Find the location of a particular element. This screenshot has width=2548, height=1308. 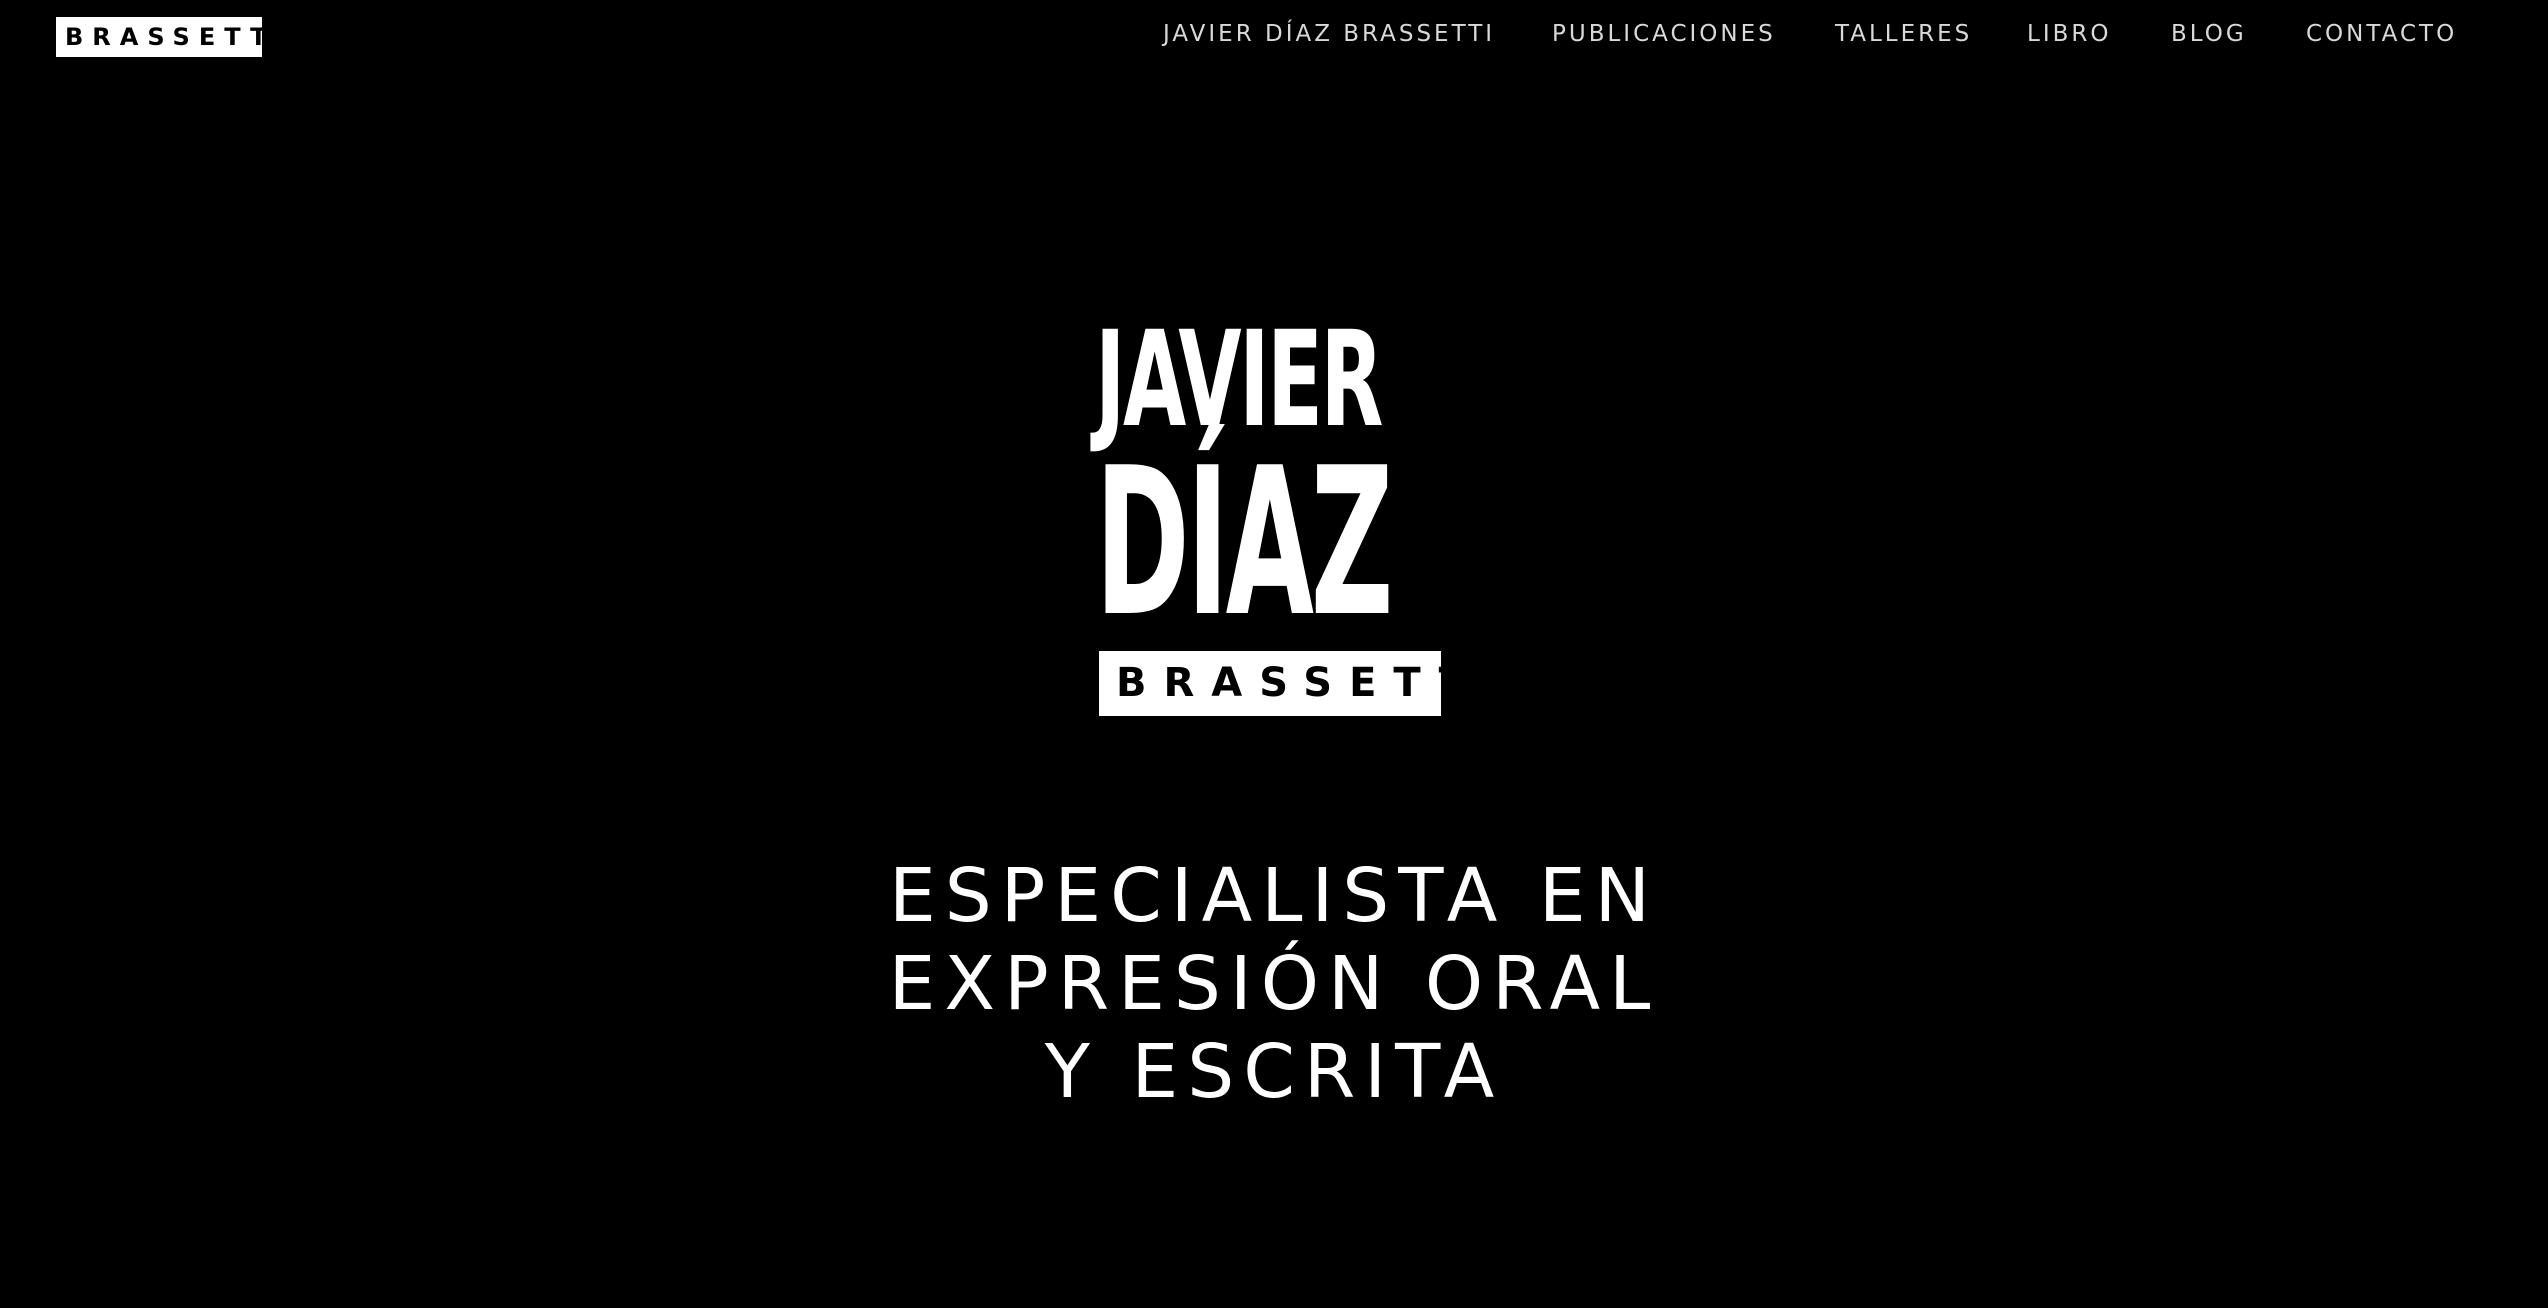

hero-tagline: ESPECIALISTA EN EXPRESIÓN ORAL Y ESCRITA is located at coordinates (1274, 984).